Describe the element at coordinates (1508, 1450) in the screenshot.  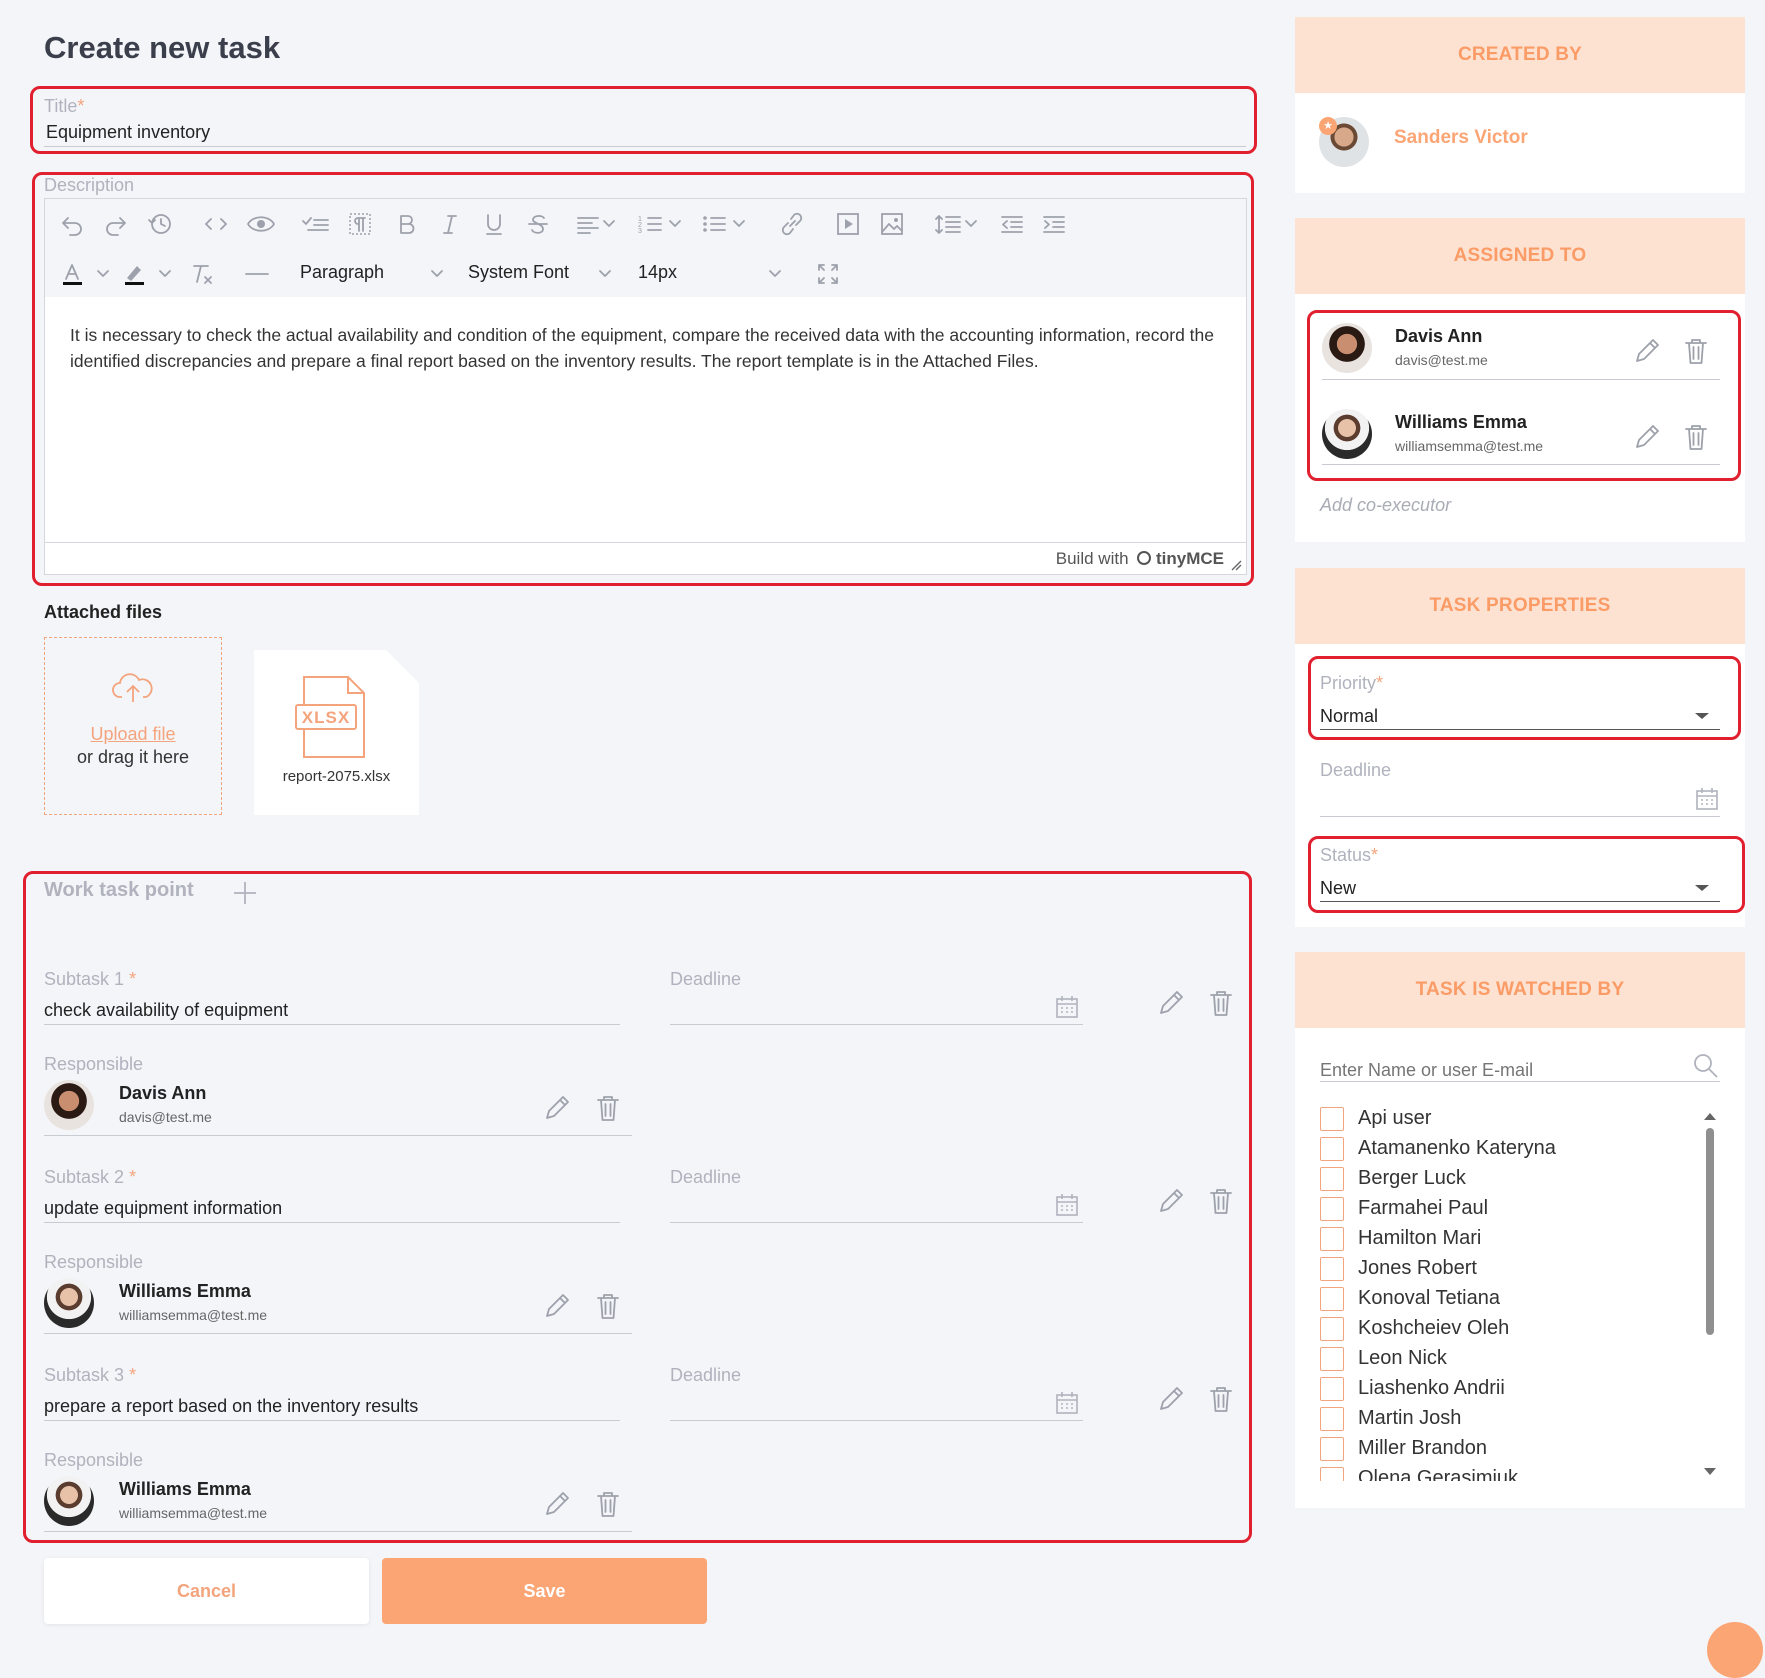
I see `watcher-item: Miller Brandon` at that location.